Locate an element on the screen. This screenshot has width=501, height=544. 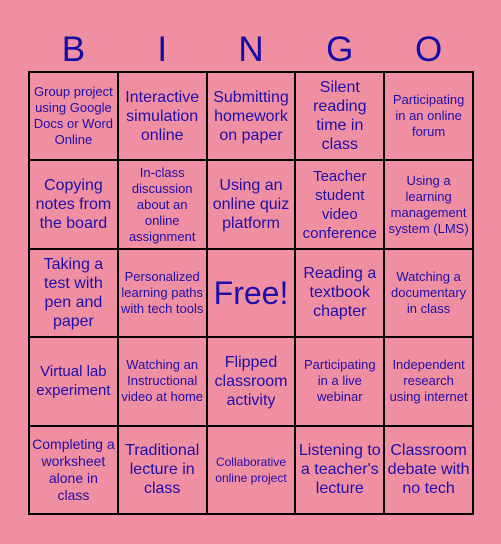
bingo-cell: Watching an Instructional video at home is located at coordinates (162, 381).